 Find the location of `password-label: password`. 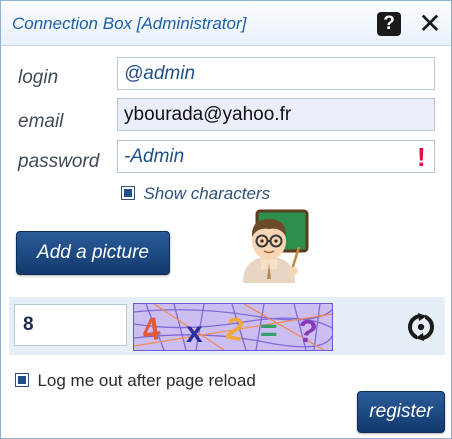

password-label: password is located at coordinates (59, 161).